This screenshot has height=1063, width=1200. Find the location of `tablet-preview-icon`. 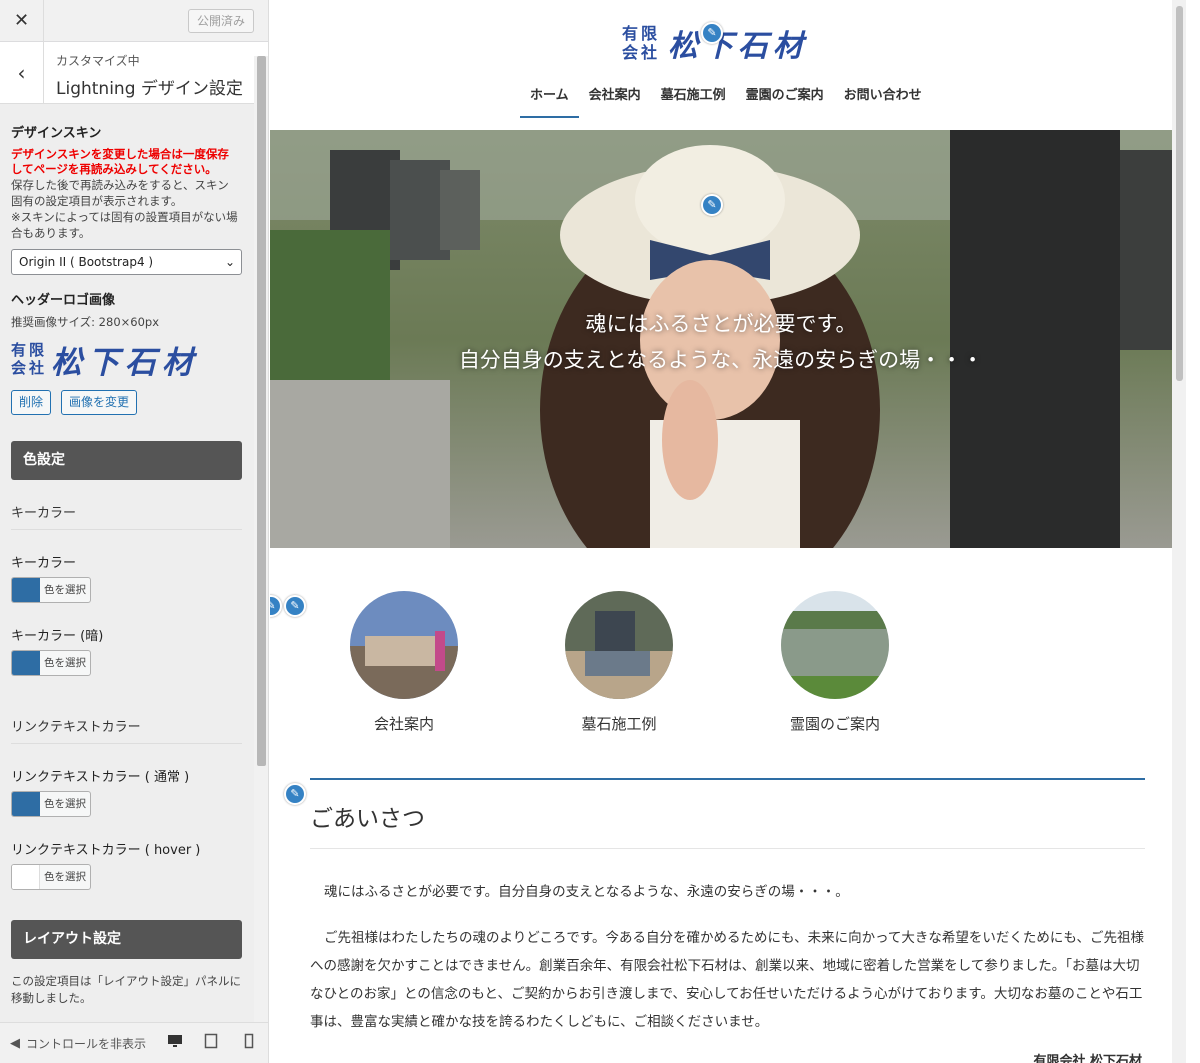

tablet-preview-icon is located at coordinates (211, 1043).